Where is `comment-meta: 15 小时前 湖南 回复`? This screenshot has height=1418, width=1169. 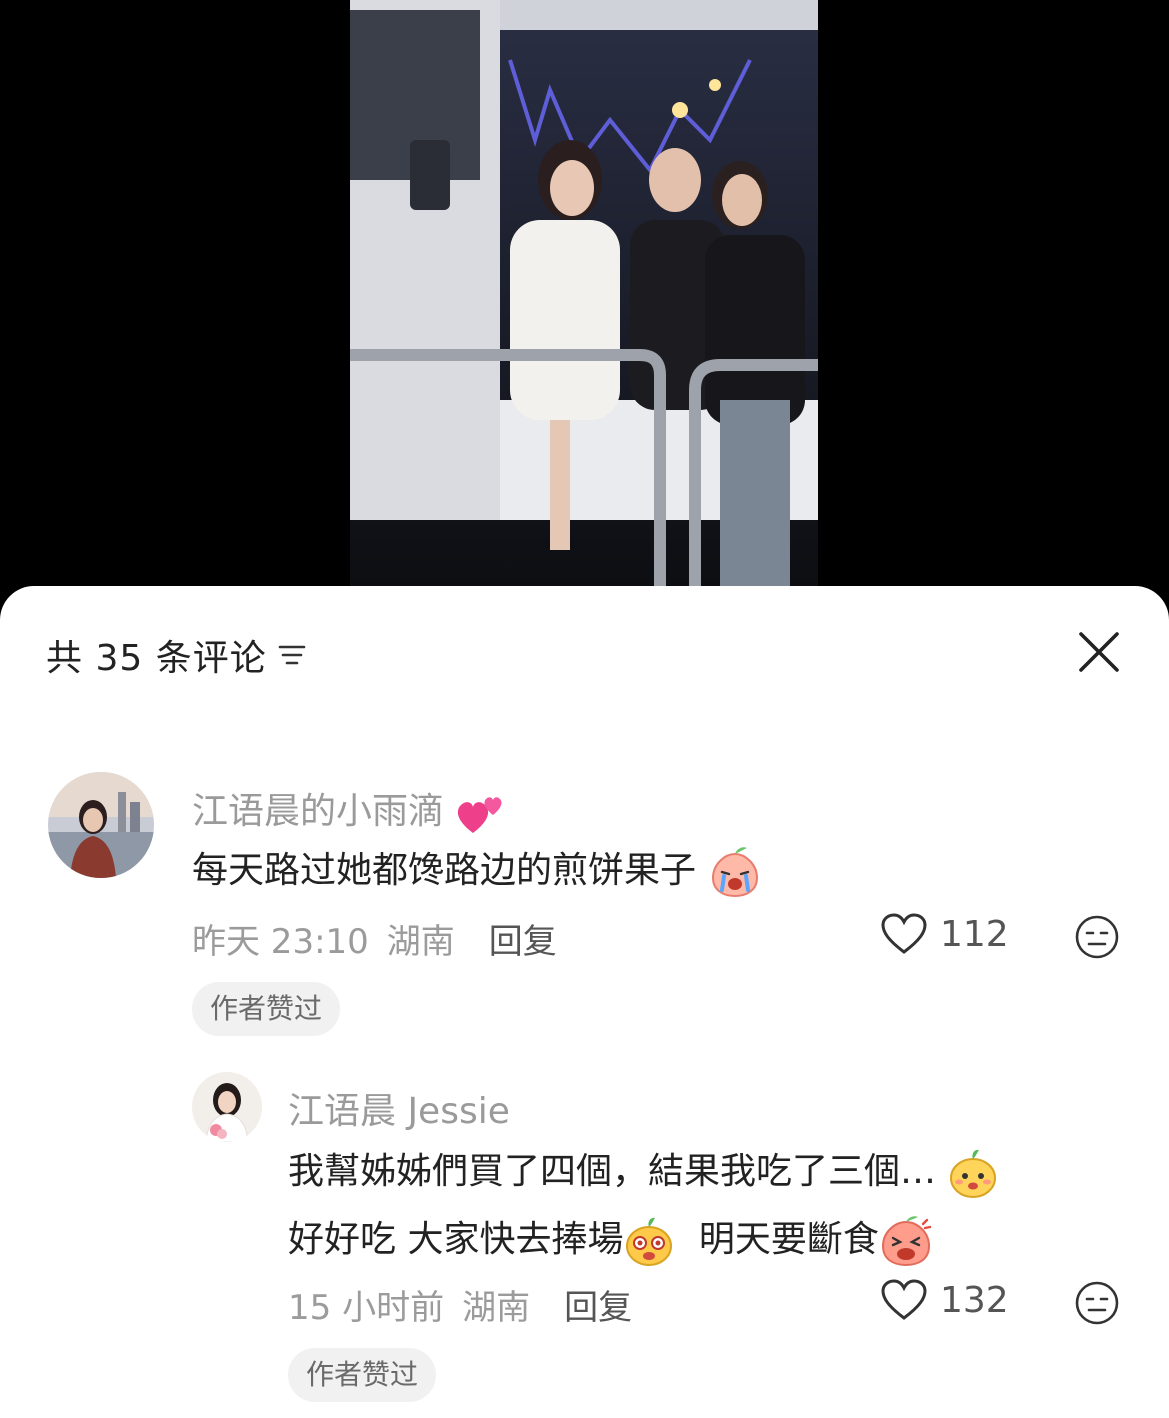
comment-meta: 15 小时前 湖南 回复 is located at coordinates (460, 1304).